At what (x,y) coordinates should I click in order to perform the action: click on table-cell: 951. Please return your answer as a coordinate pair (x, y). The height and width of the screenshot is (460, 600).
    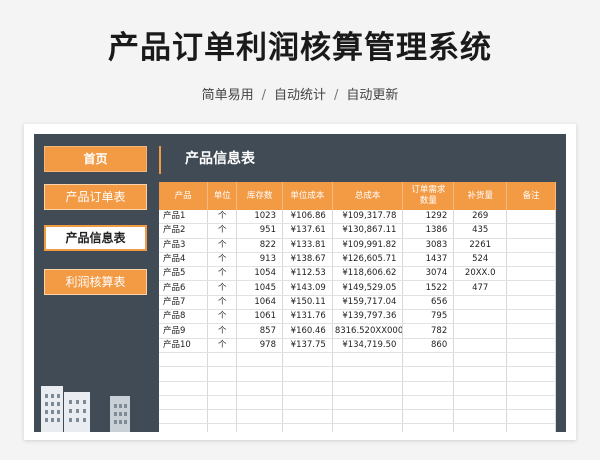
    Looking at the image, I should click on (259, 231).